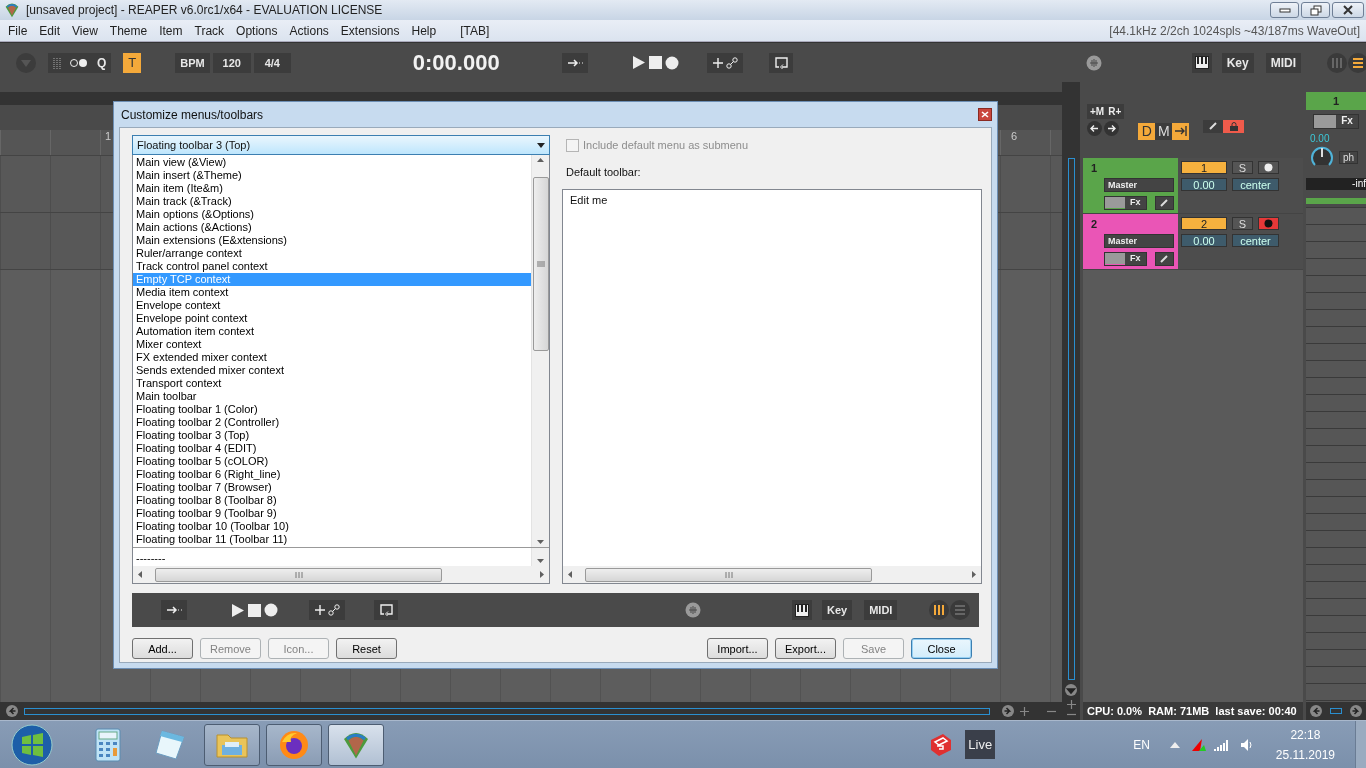 The image size is (1366, 768). Describe the element at coordinates (724, 62) in the screenshot. I see `add-envelope-icon` at that location.